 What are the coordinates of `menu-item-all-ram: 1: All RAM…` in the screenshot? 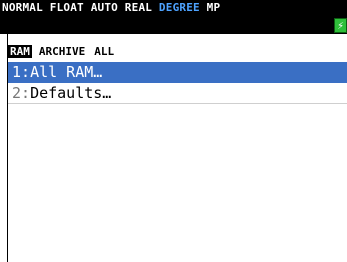 It's located at (177, 72).